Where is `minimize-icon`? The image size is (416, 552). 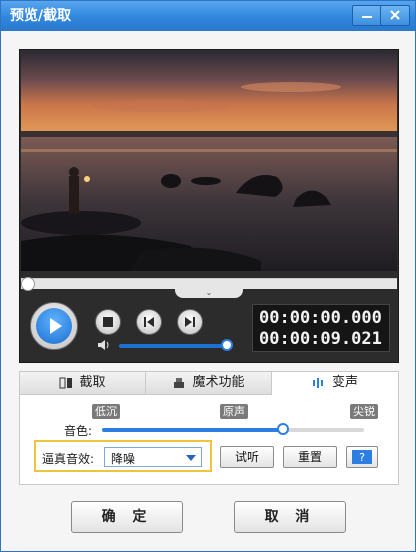
minimize-icon is located at coordinates (367, 17).